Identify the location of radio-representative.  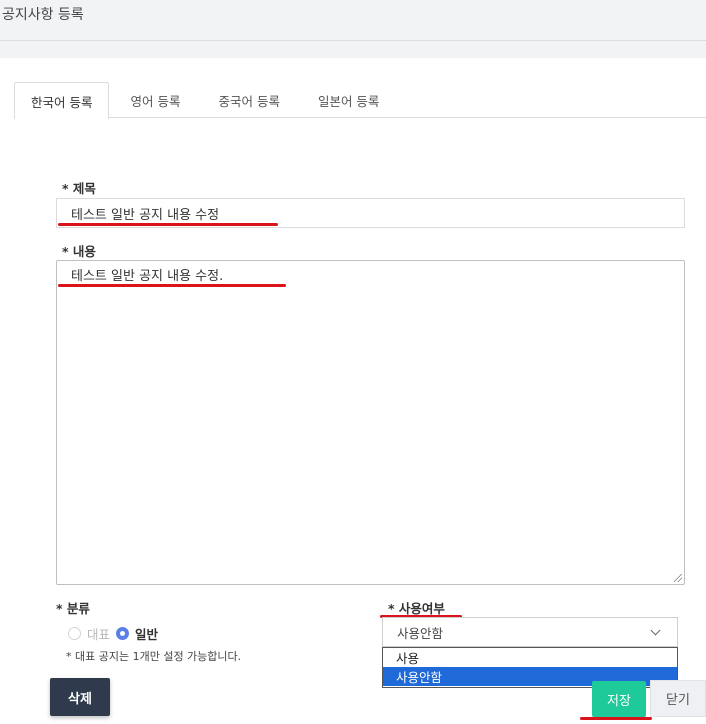
(74, 633).